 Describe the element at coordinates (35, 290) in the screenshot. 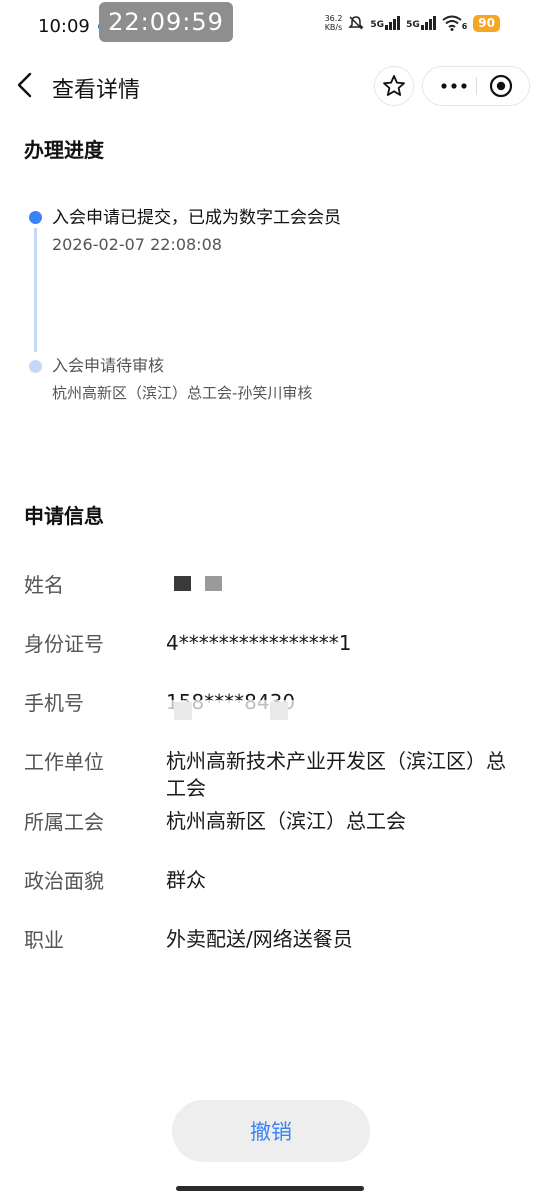

I see `timeline-connector` at that location.